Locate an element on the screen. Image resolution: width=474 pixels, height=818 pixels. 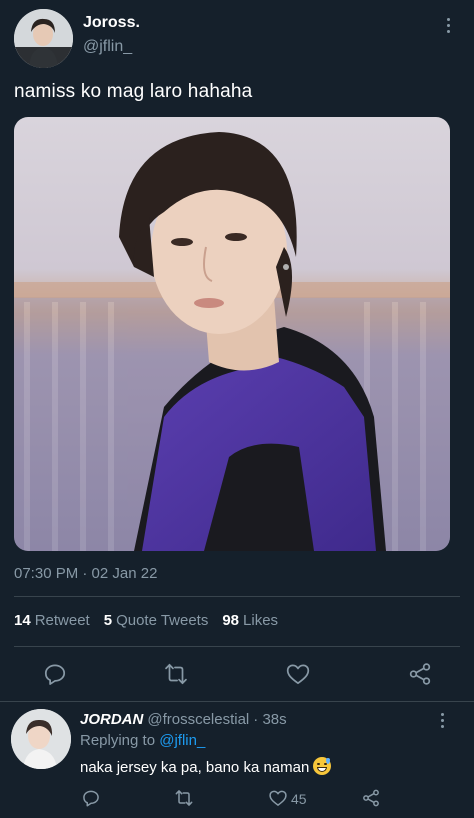
likes-stat: 98 Likes is located at coordinates (257, 620).